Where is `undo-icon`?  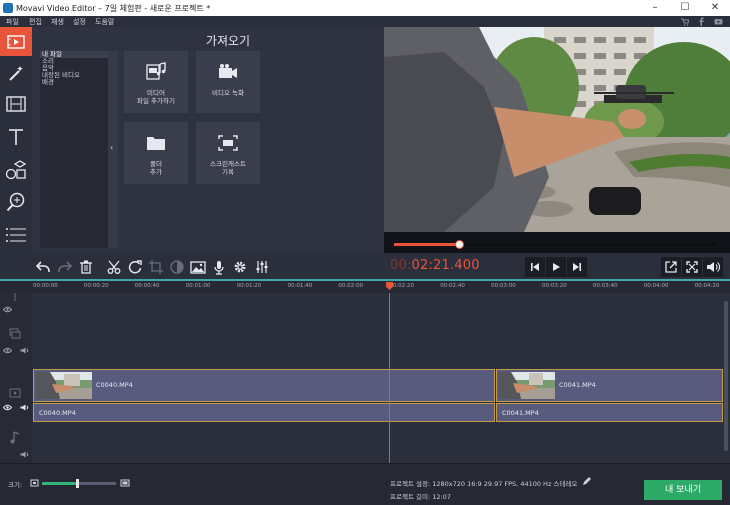 undo-icon is located at coordinates (43, 266).